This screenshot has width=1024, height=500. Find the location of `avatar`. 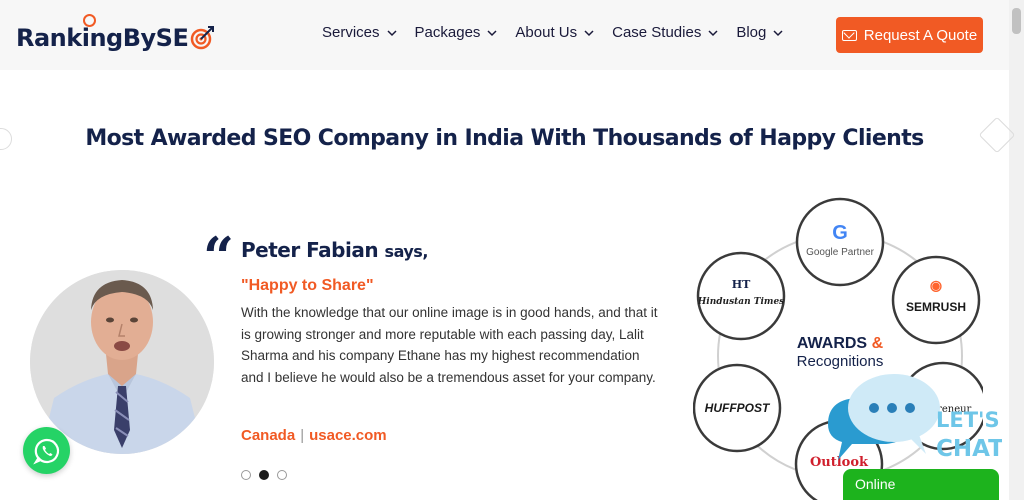

avatar is located at coordinates (122, 362).